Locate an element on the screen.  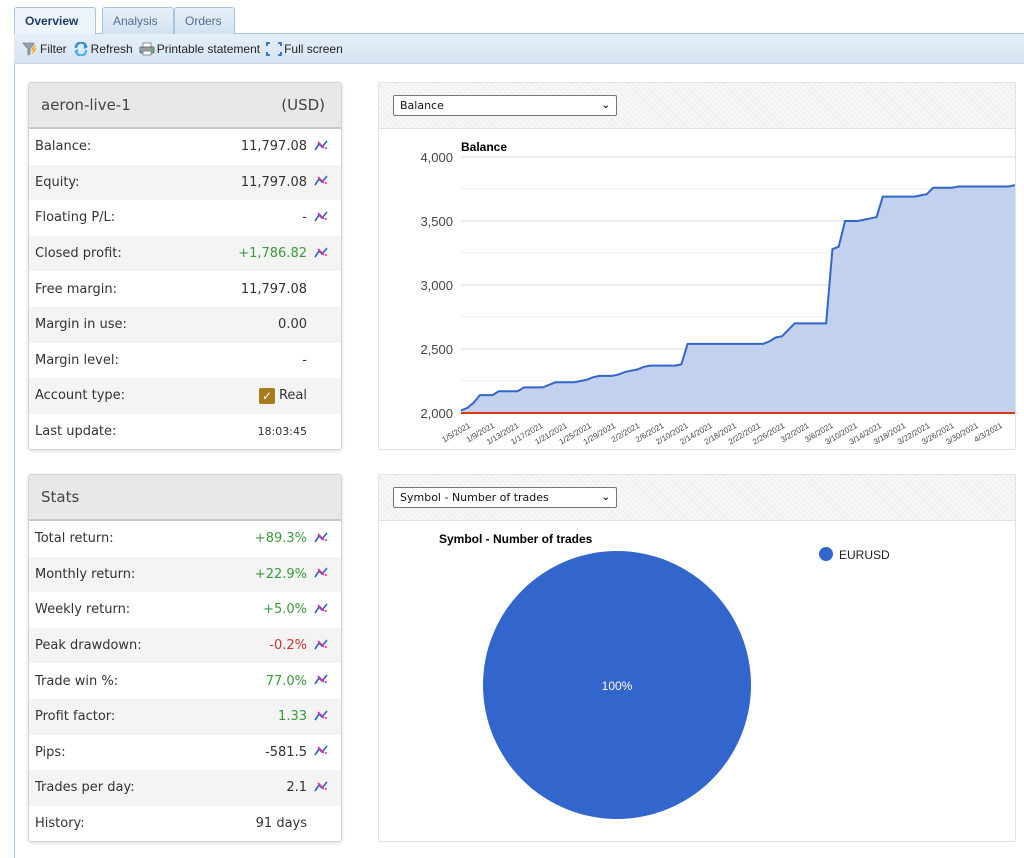
filter-button: Filter is located at coordinates (44, 49).